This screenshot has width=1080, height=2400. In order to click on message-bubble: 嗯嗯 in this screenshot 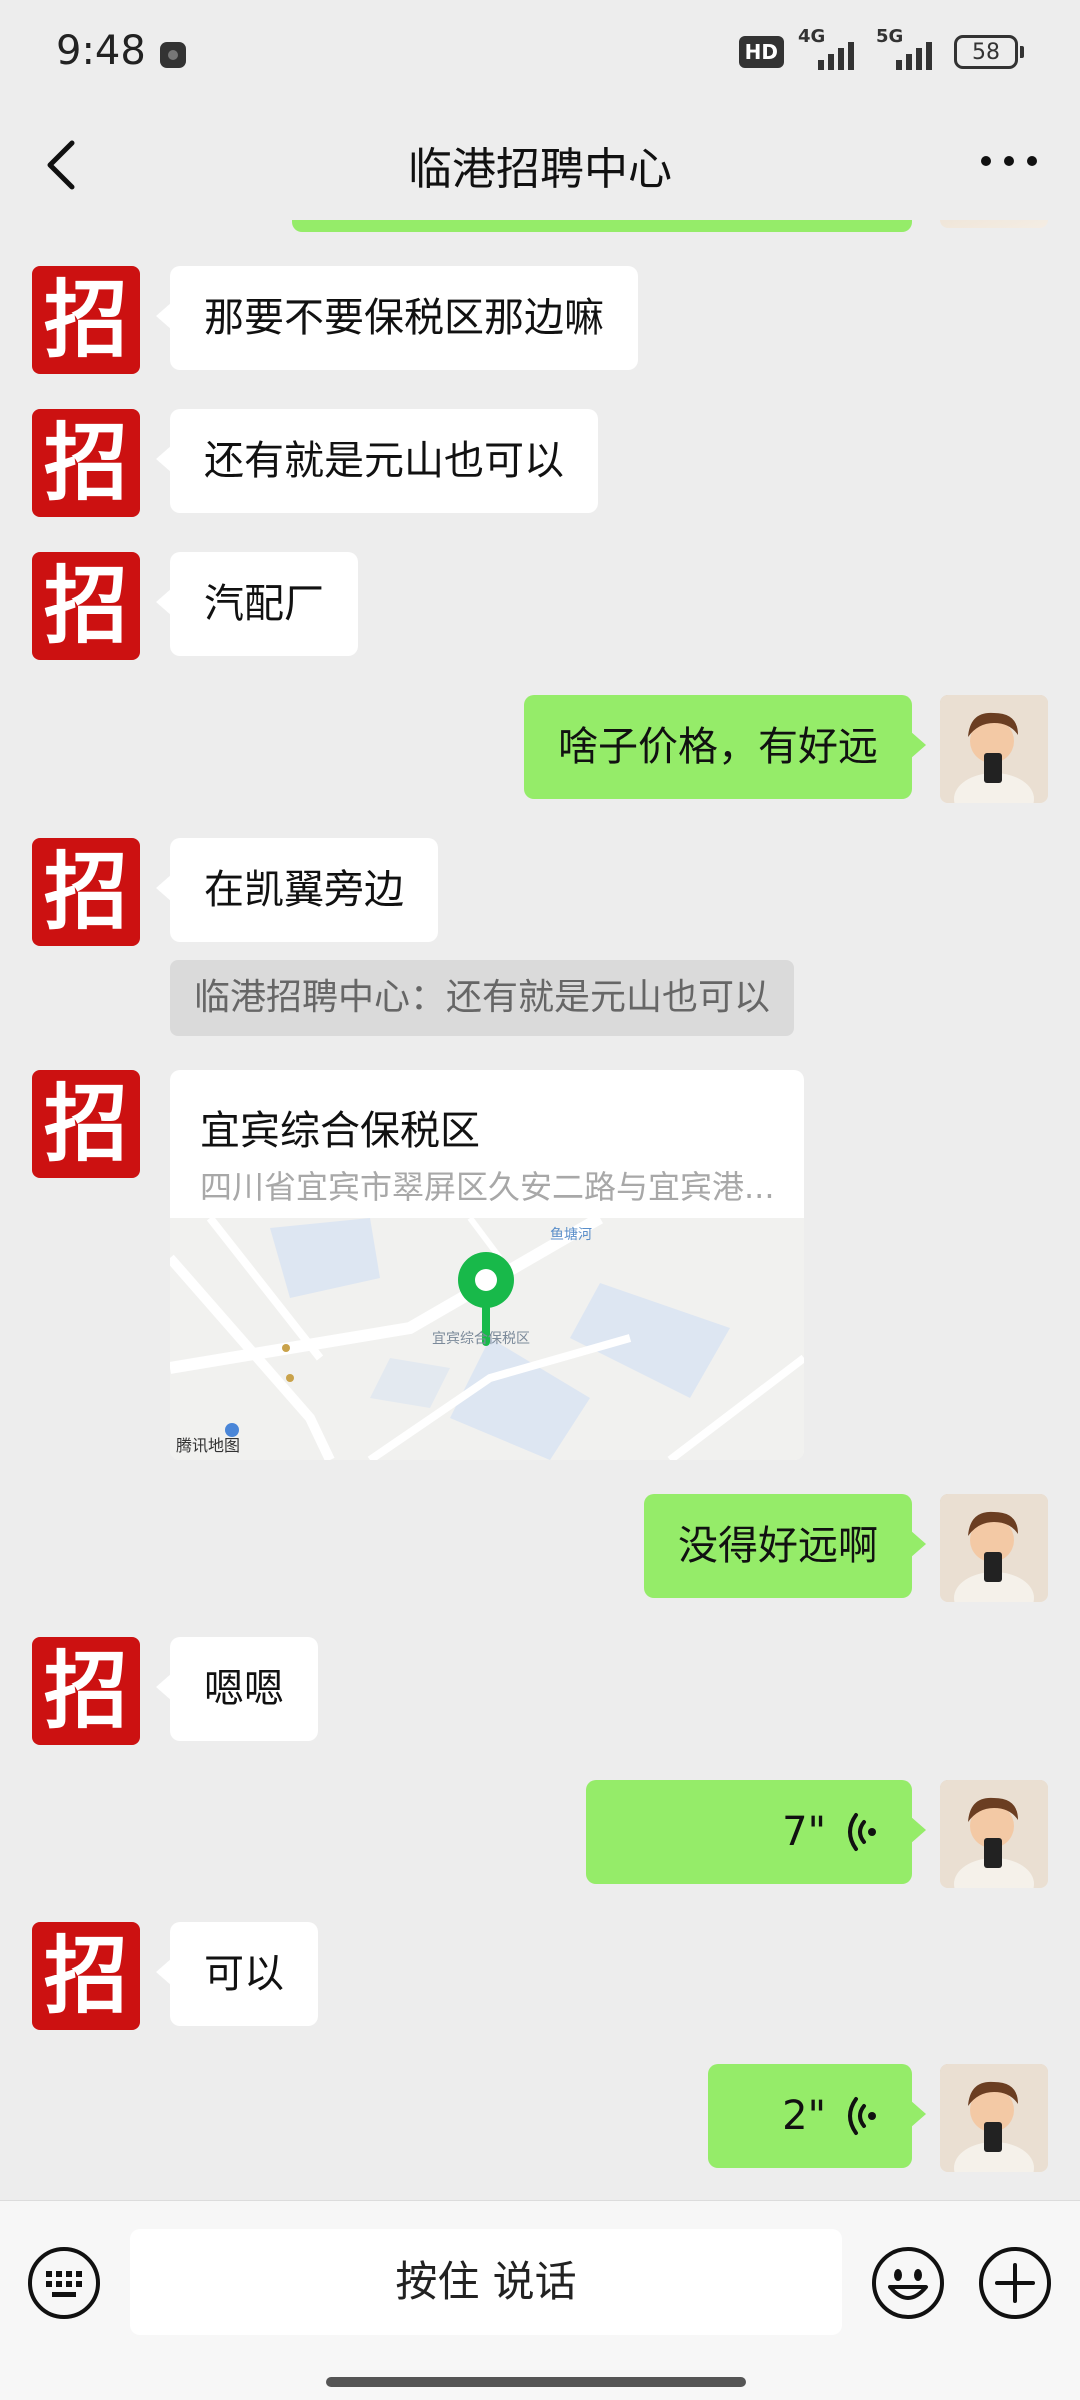, I will do `click(237, 1689)`.